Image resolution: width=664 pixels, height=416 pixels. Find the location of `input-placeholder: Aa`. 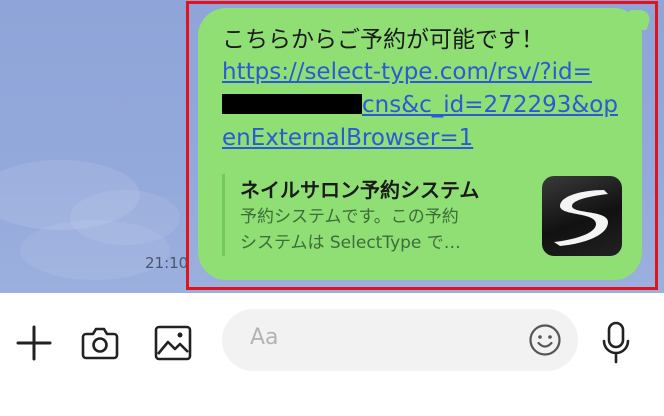

input-placeholder: Aa is located at coordinates (264, 337).